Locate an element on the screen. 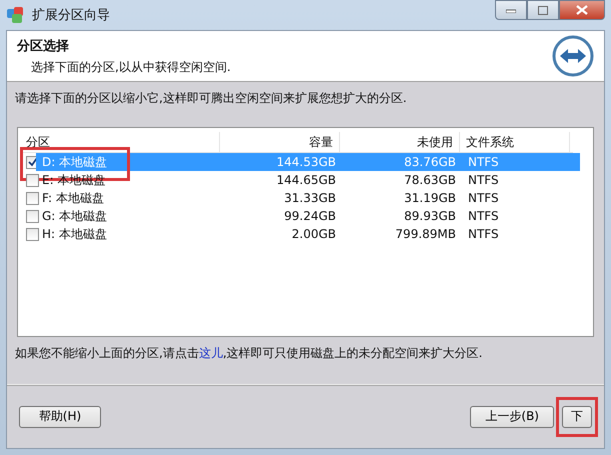 This screenshot has width=611, height=455. capacity-cell-text: 144.53GB is located at coordinates (306, 162).